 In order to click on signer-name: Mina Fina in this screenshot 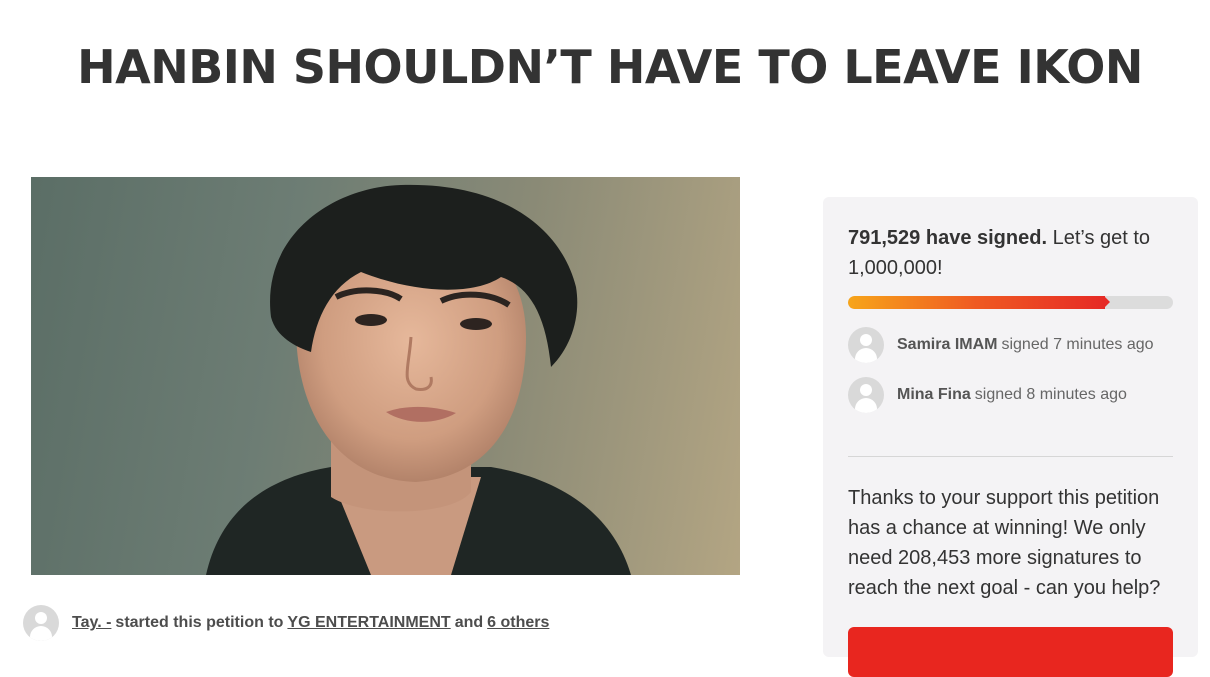, I will do `click(934, 394)`.